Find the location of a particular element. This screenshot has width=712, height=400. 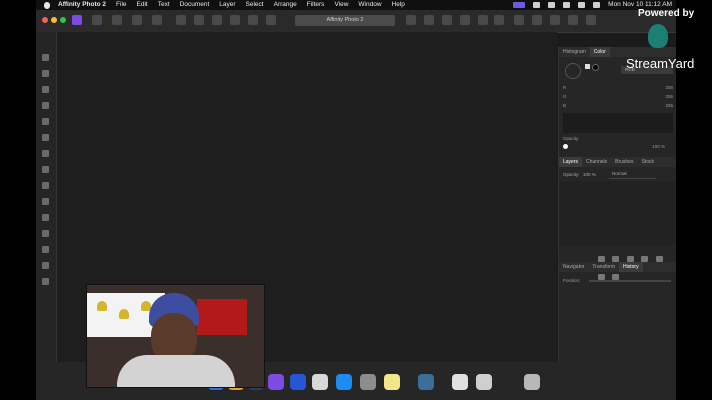

control-center-icon is located at coordinates (597, 5).